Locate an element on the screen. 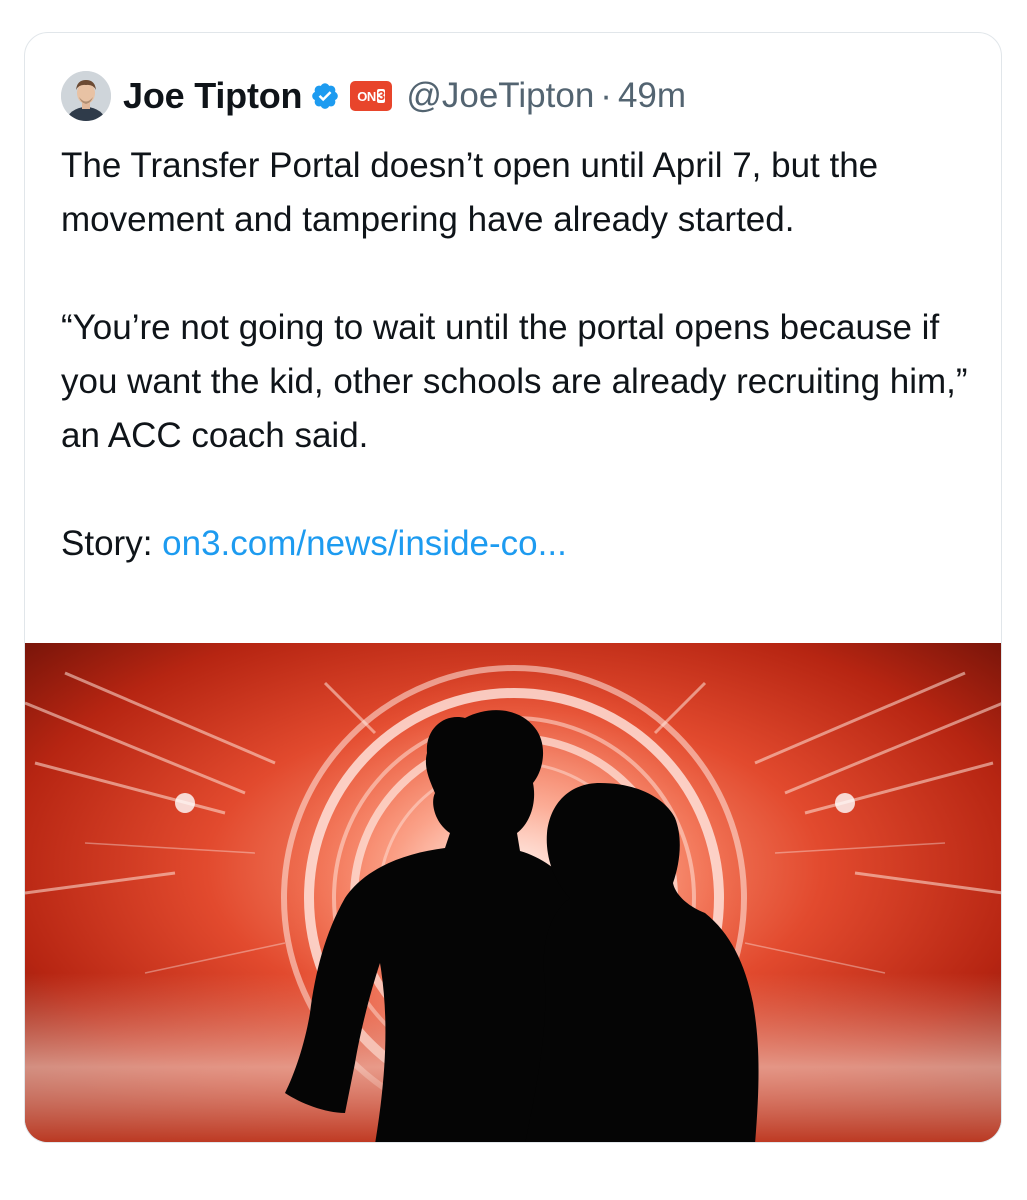  story-label: Story: is located at coordinates (107, 543).